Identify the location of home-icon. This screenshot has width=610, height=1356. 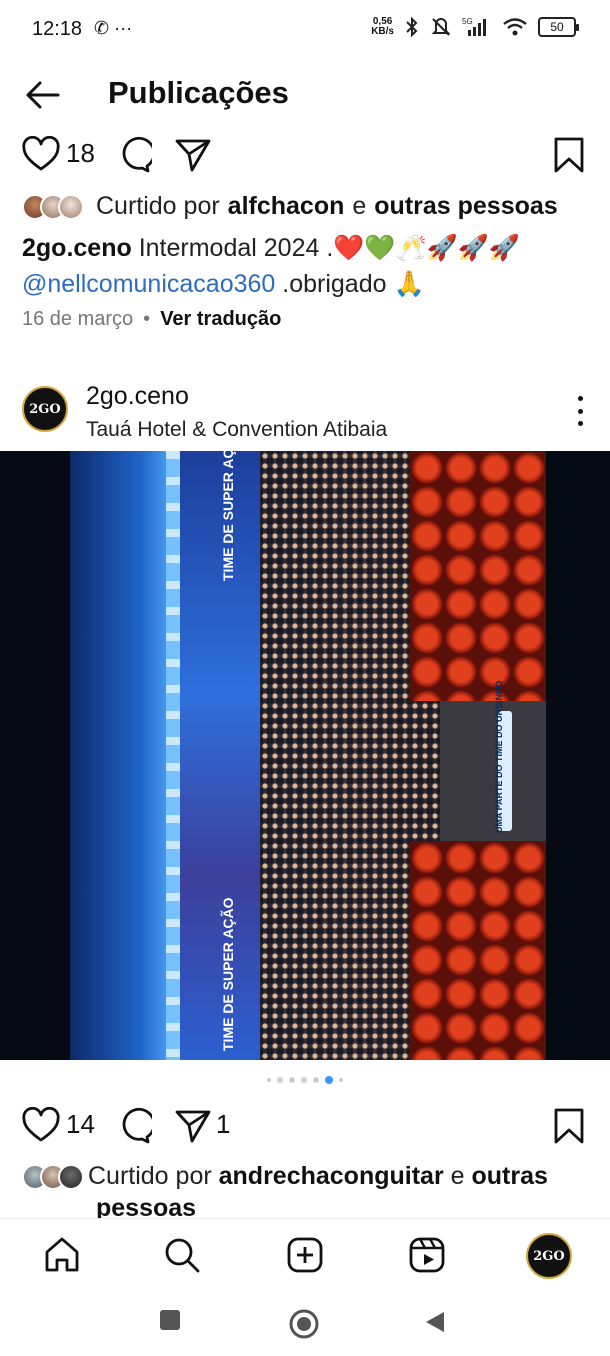
(62, 1255).